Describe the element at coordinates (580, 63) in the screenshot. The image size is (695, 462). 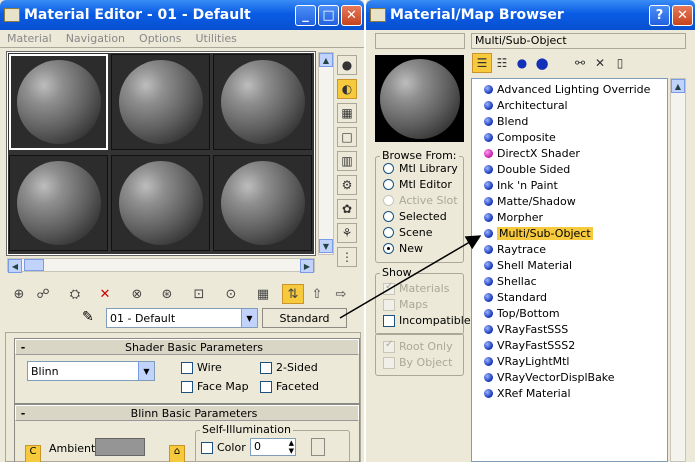
I see `update-scene-materials-icon: ⚯` at that location.